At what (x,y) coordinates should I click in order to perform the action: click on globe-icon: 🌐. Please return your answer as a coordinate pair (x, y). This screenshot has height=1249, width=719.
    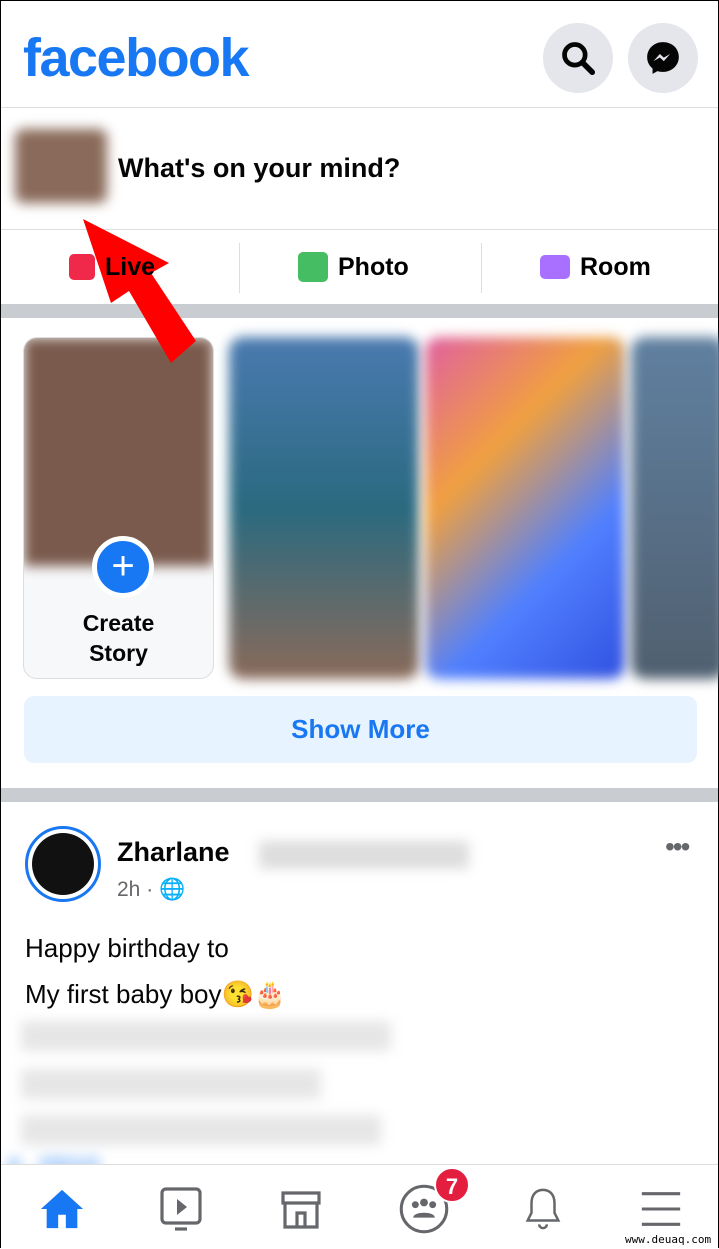
    Looking at the image, I should click on (172, 889).